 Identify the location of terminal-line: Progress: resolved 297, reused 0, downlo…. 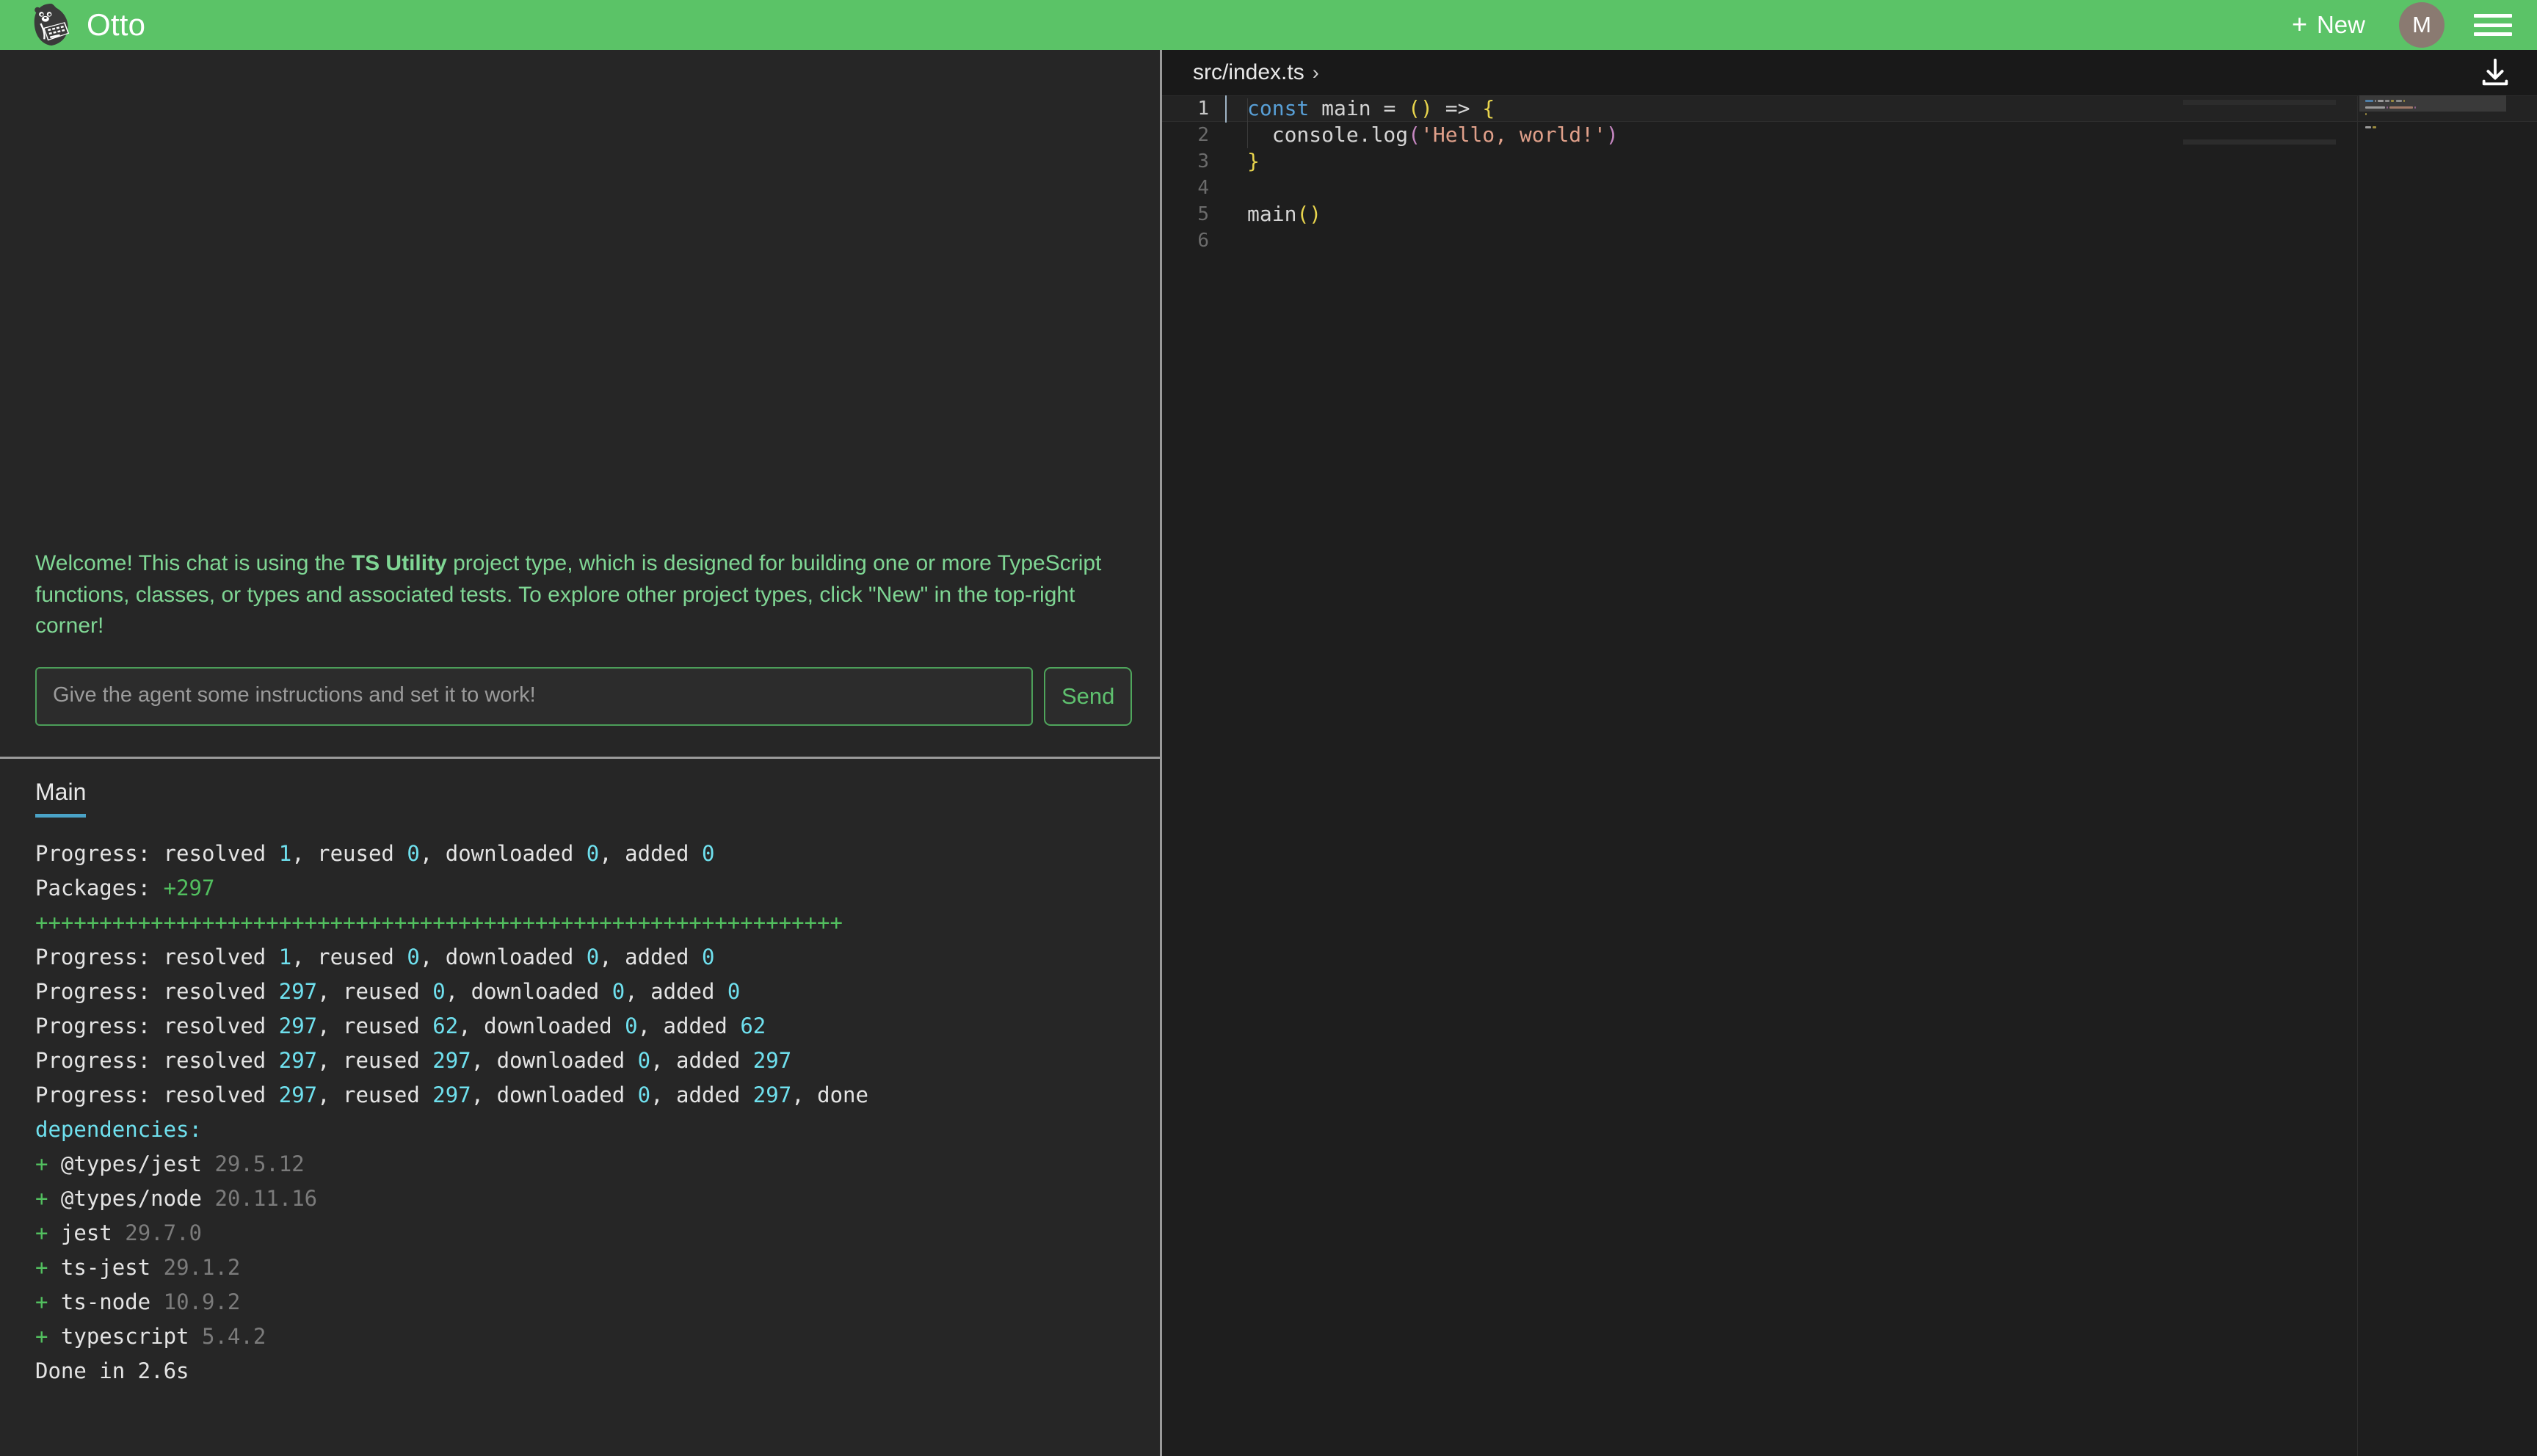
(388, 992).